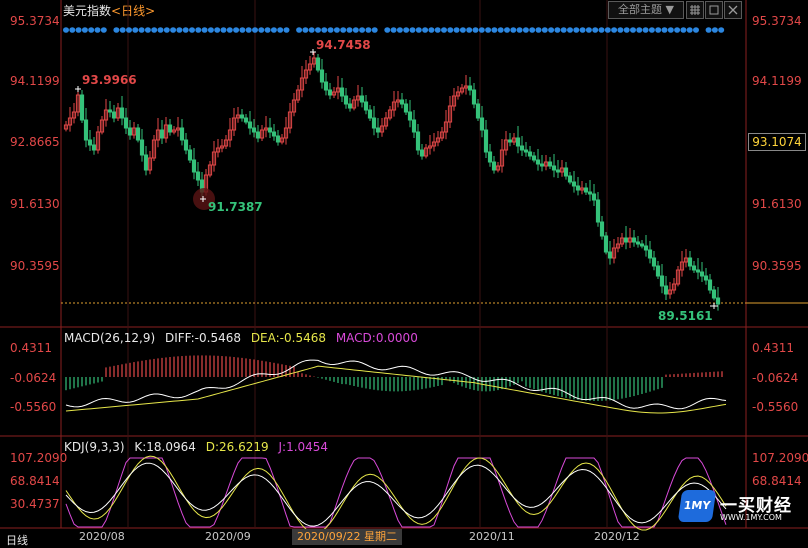  What do you see at coordinates (376, 338) in the screenshot?
I see `macd-value: MACD:0.0000` at bounding box center [376, 338].